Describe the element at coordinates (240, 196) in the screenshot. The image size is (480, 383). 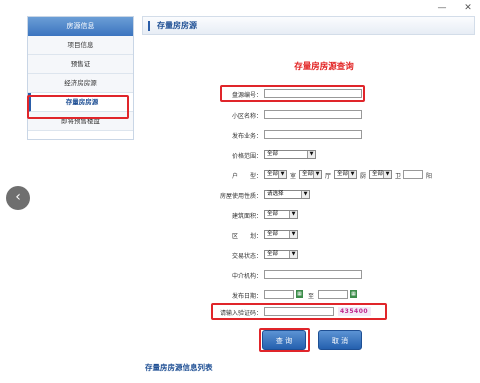
I see `usage-label: 房屋使用性质：` at that location.